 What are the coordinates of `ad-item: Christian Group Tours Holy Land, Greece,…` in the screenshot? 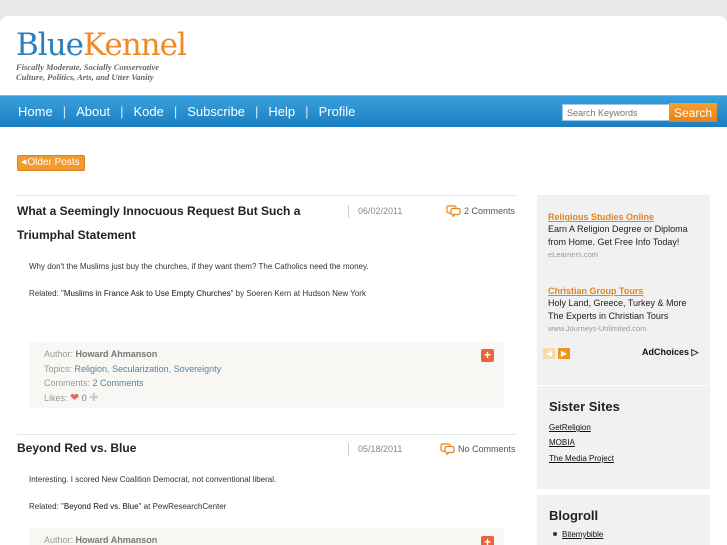 It's located at (628, 309).